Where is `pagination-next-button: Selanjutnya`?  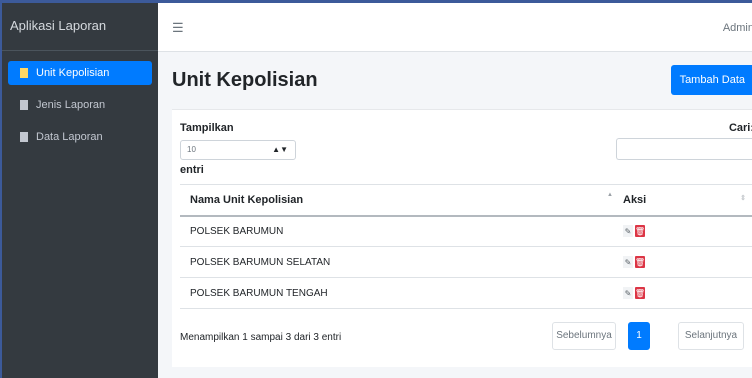
pagination-next-button: Selanjutnya is located at coordinates (711, 336).